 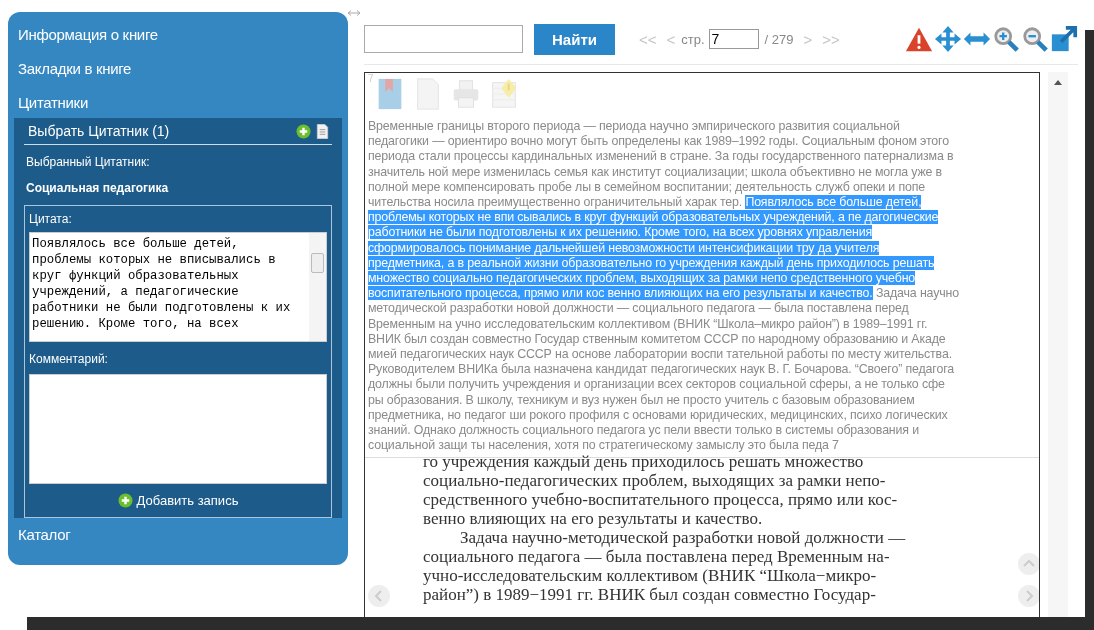 I want to click on text-run: методической разработки новой должности — социального педагога — была поставлена перед, so click(x=638, y=308).